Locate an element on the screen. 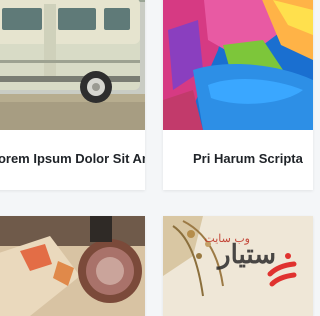  post-title: Lorem Ipsum Dolor Sit Amet is located at coordinates (72, 158).